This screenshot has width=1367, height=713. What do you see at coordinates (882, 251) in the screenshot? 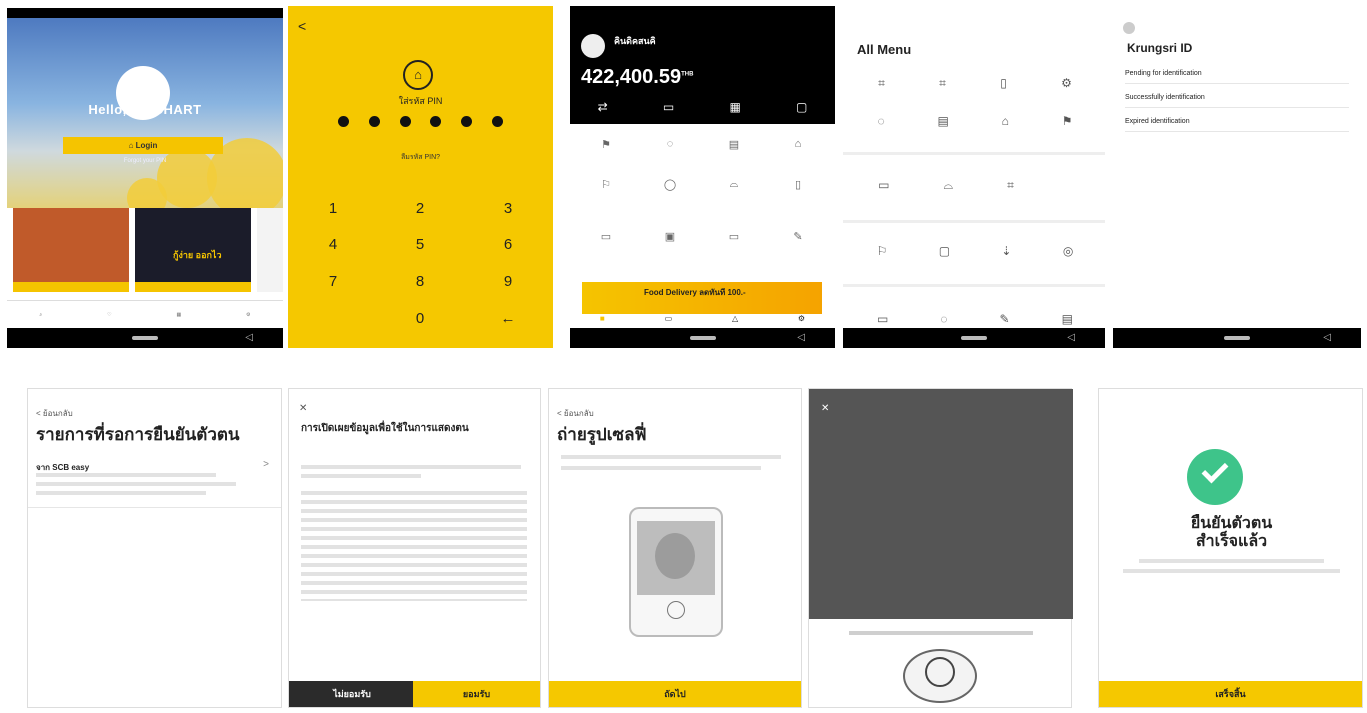
I see `menu-icon: ⚐` at bounding box center [882, 251].